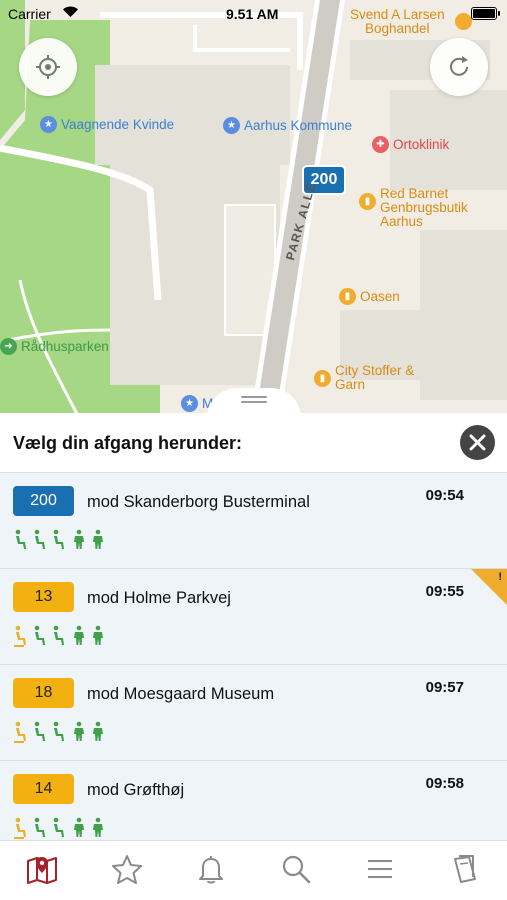 This screenshot has height=900, width=507. Describe the element at coordinates (136, 790) in the screenshot. I see `destination-label: mod Grøfthøj` at that location.